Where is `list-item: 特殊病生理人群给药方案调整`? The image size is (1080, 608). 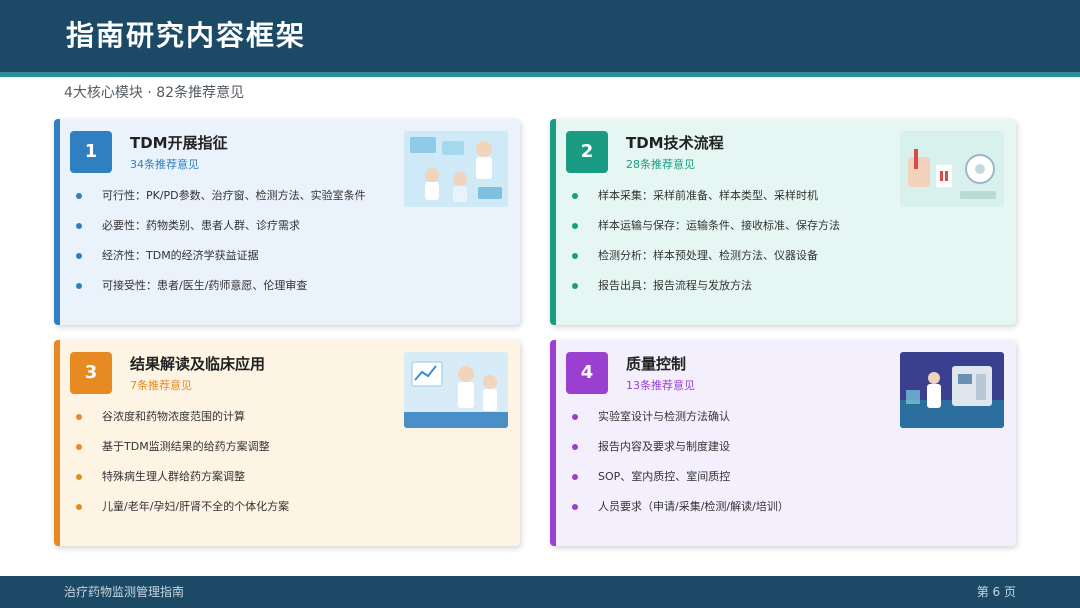 list-item: 特殊病生理人群给药方案调整 is located at coordinates (182, 477).